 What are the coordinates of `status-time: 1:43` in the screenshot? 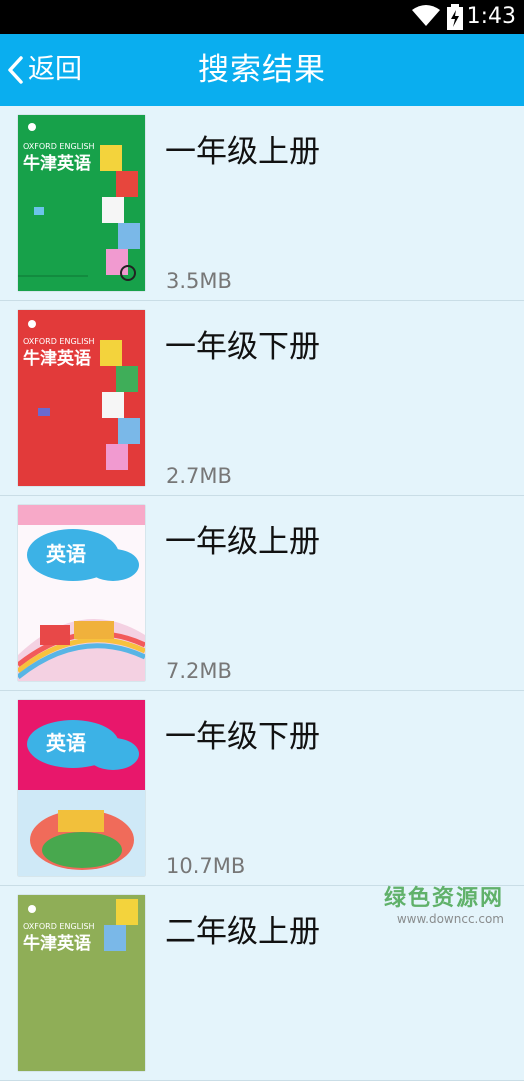 It's located at (491, 16).